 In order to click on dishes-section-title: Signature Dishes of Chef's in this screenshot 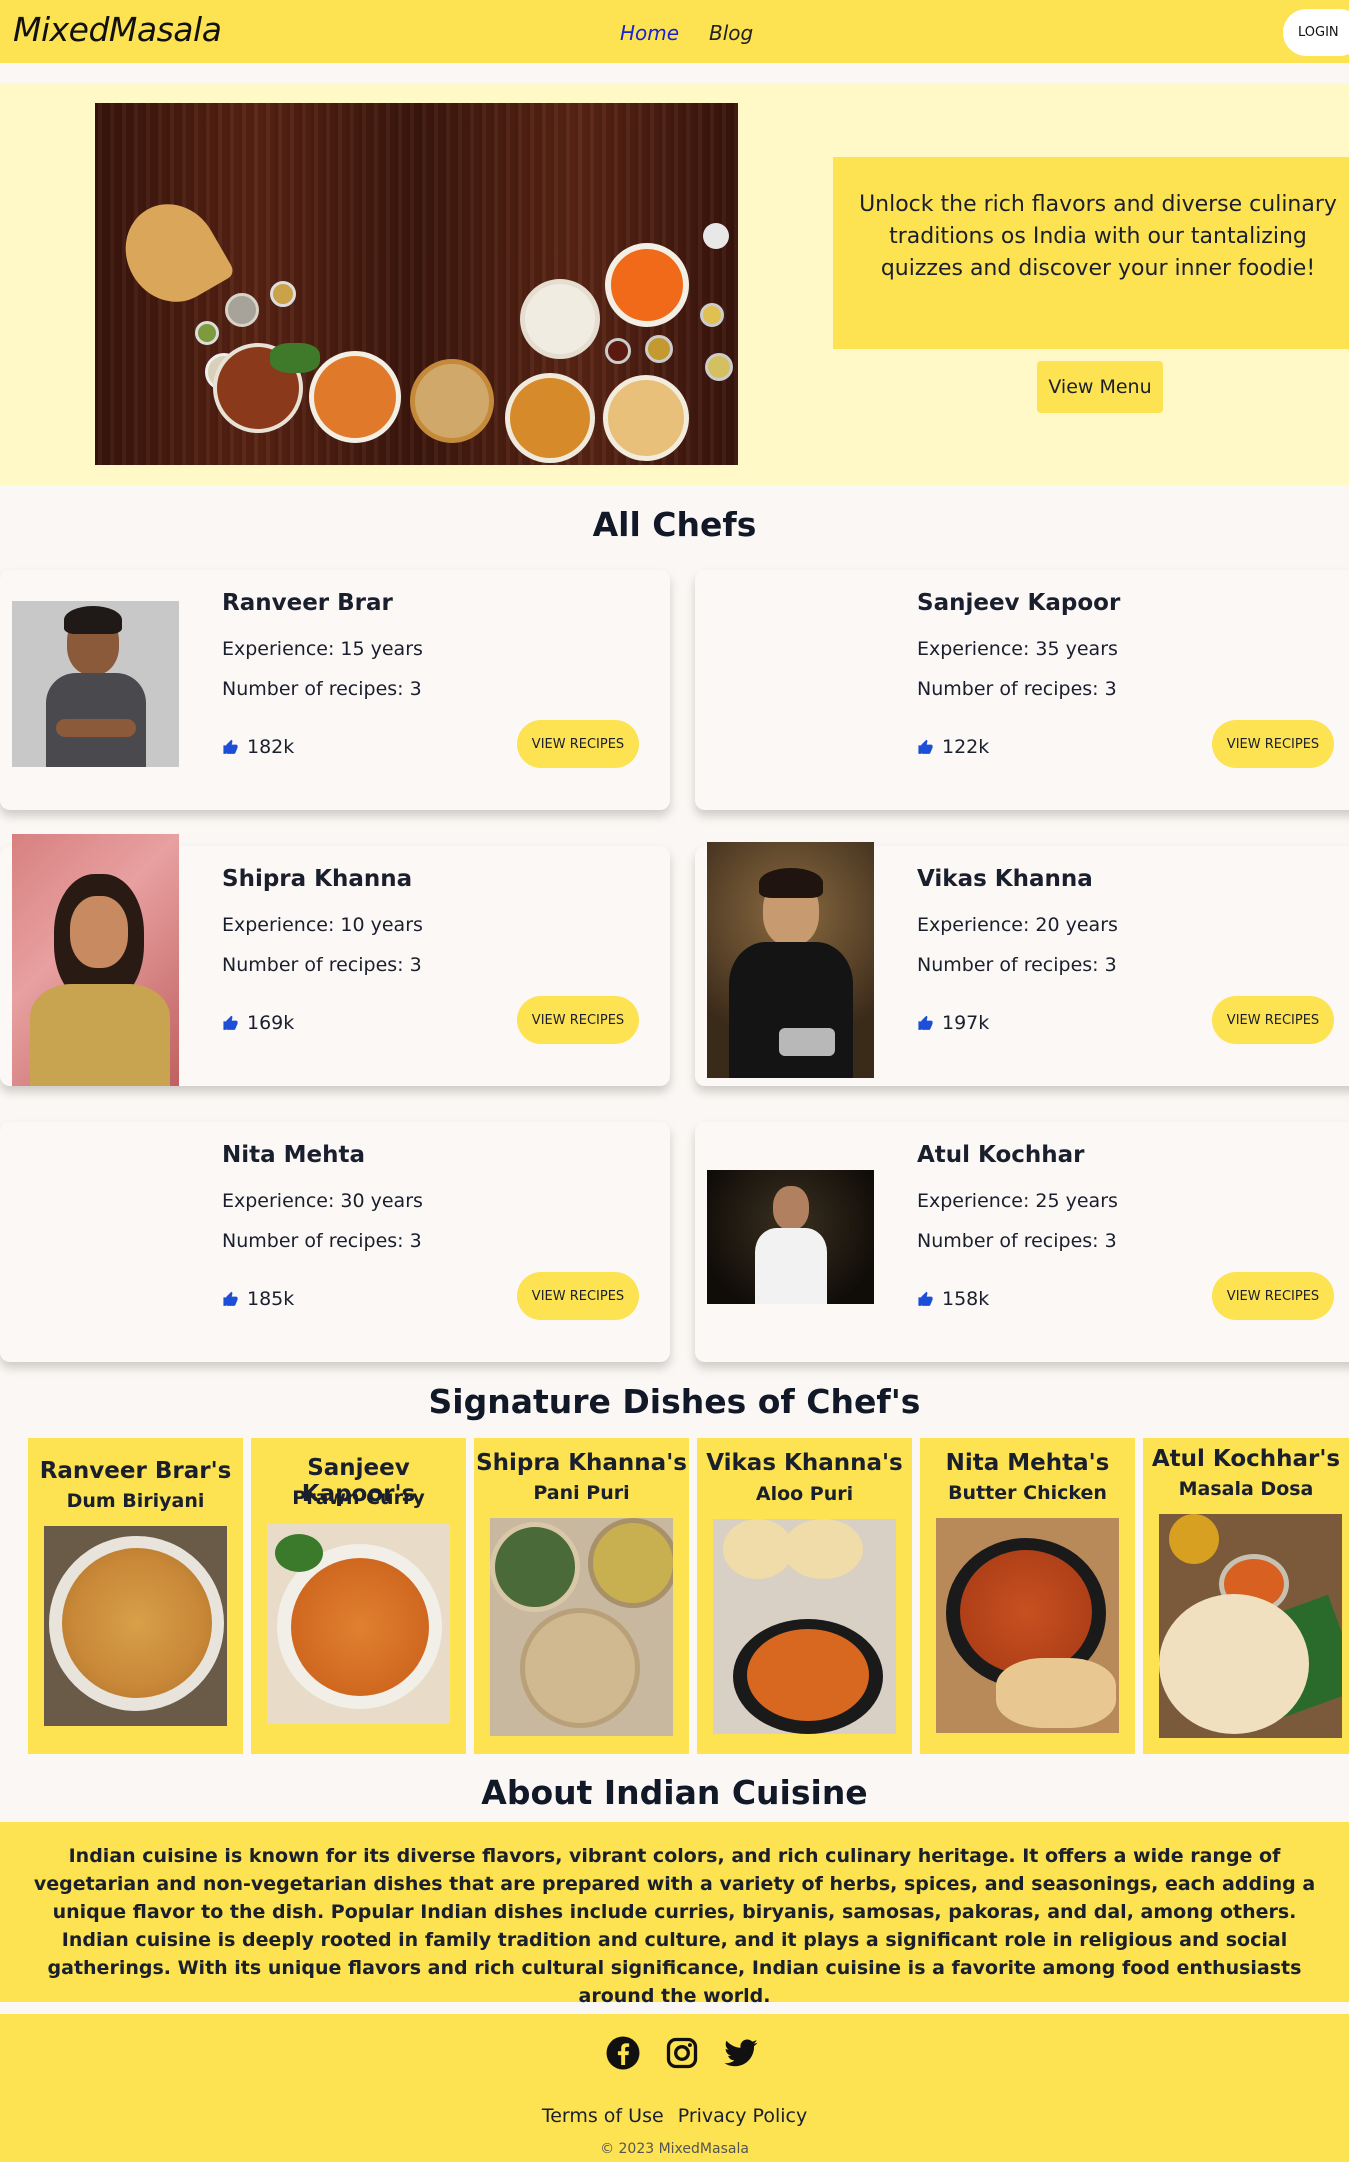, I will do `click(674, 1401)`.